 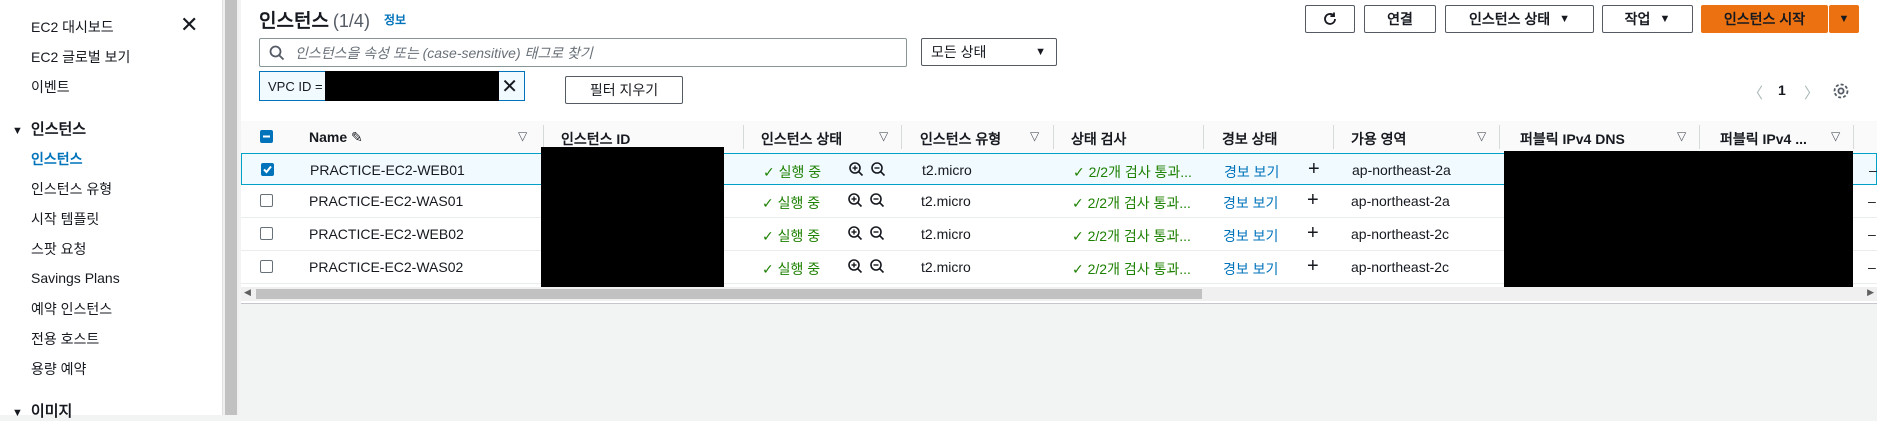 What do you see at coordinates (395, 19) in the screenshot?
I see `info-link: 정보` at bounding box center [395, 19].